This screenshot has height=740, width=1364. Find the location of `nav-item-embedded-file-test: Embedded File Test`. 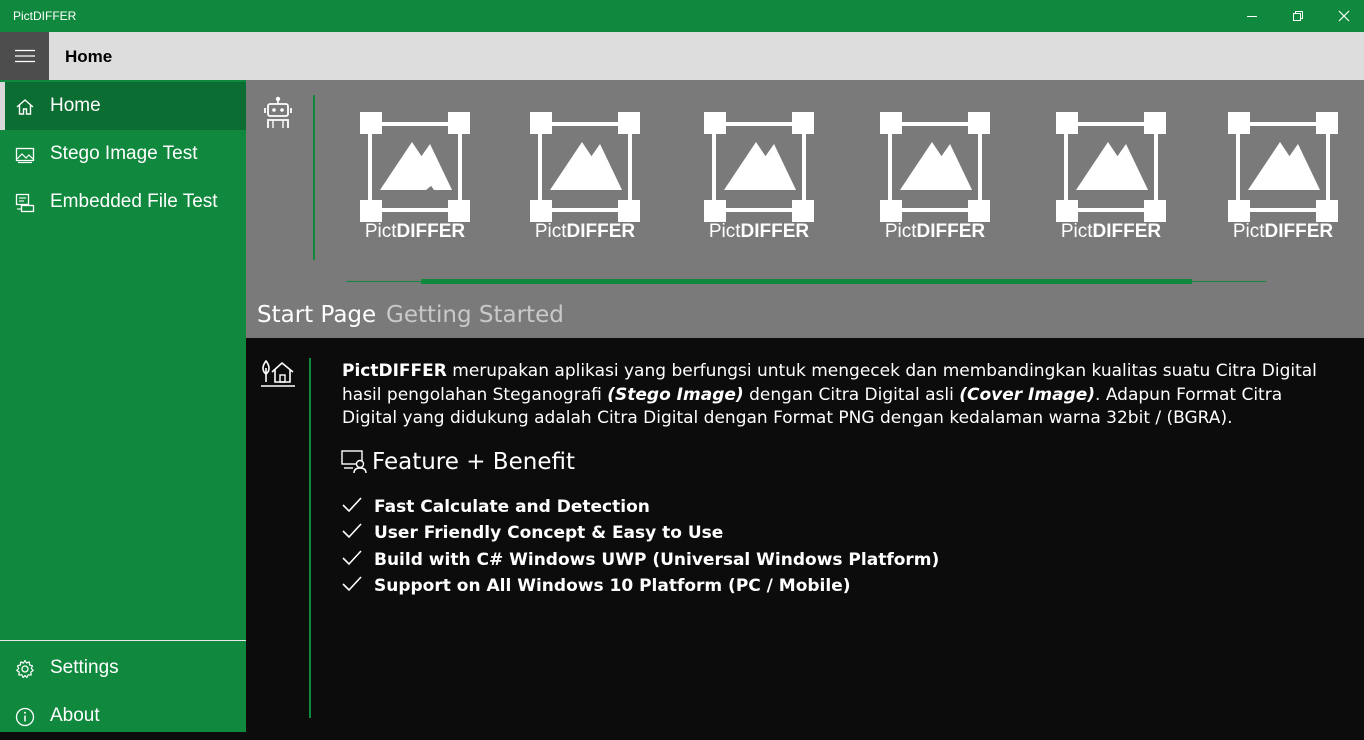

nav-item-embedded-file-test: Embedded File Test is located at coordinates (123, 202).